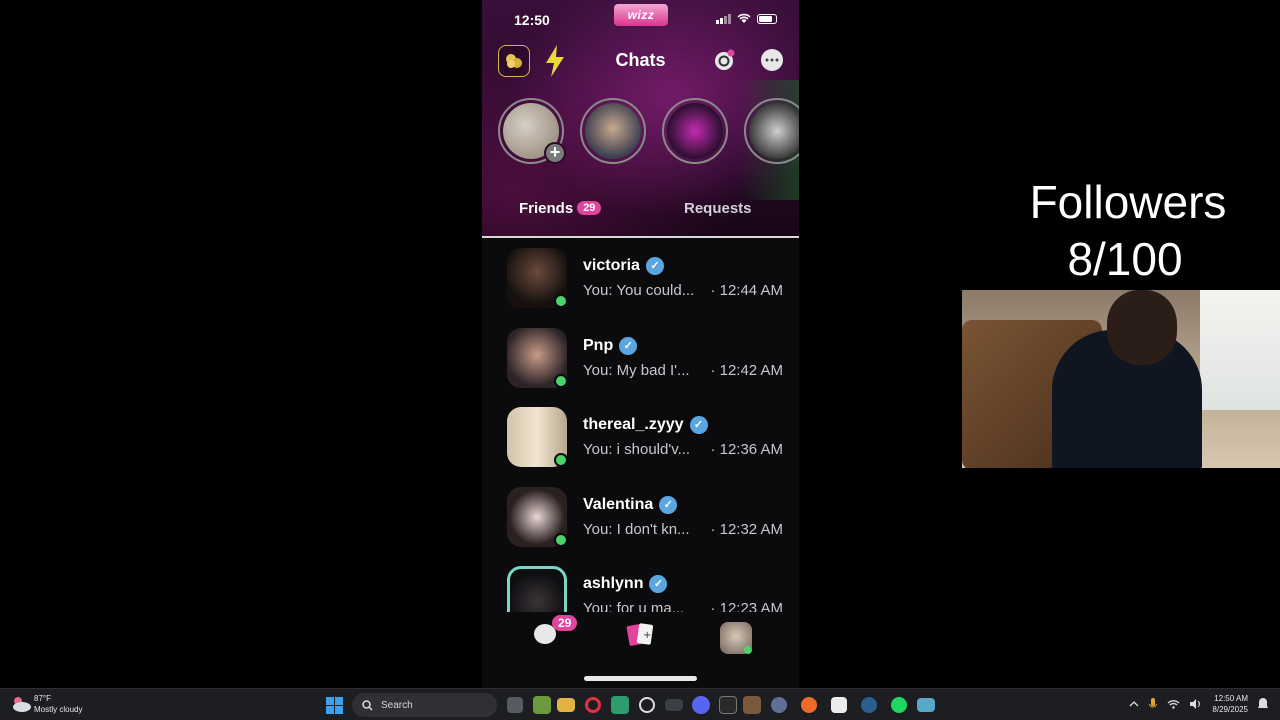  What do you see at coordinates (767, 18) in the screenshot?
I see `battery-icon` at bounding box center [767, 18].